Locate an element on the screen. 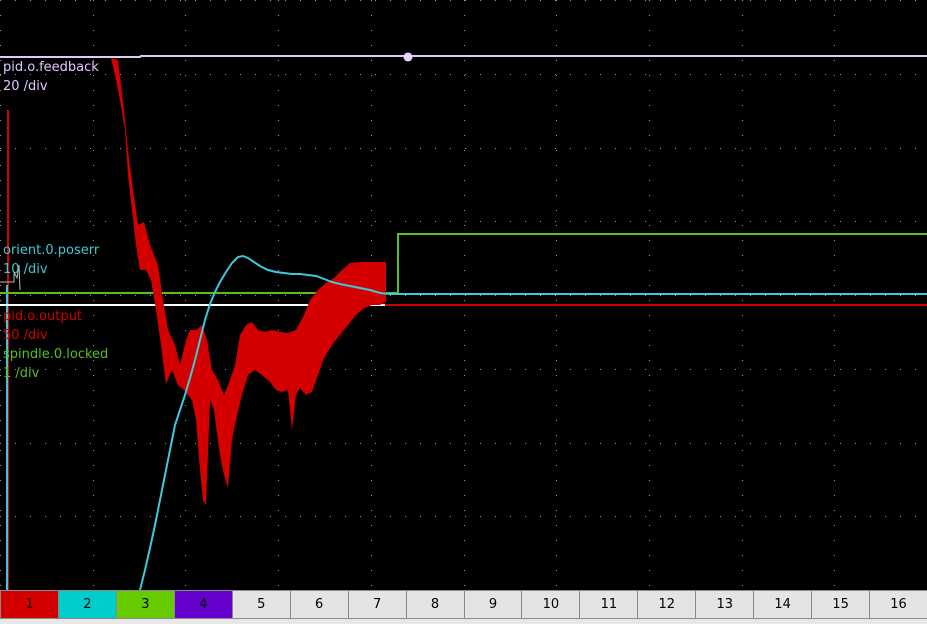 The width and height of the screenshot is (927, 624). channel-button-13: 13 is located at coordinates (725, 604).